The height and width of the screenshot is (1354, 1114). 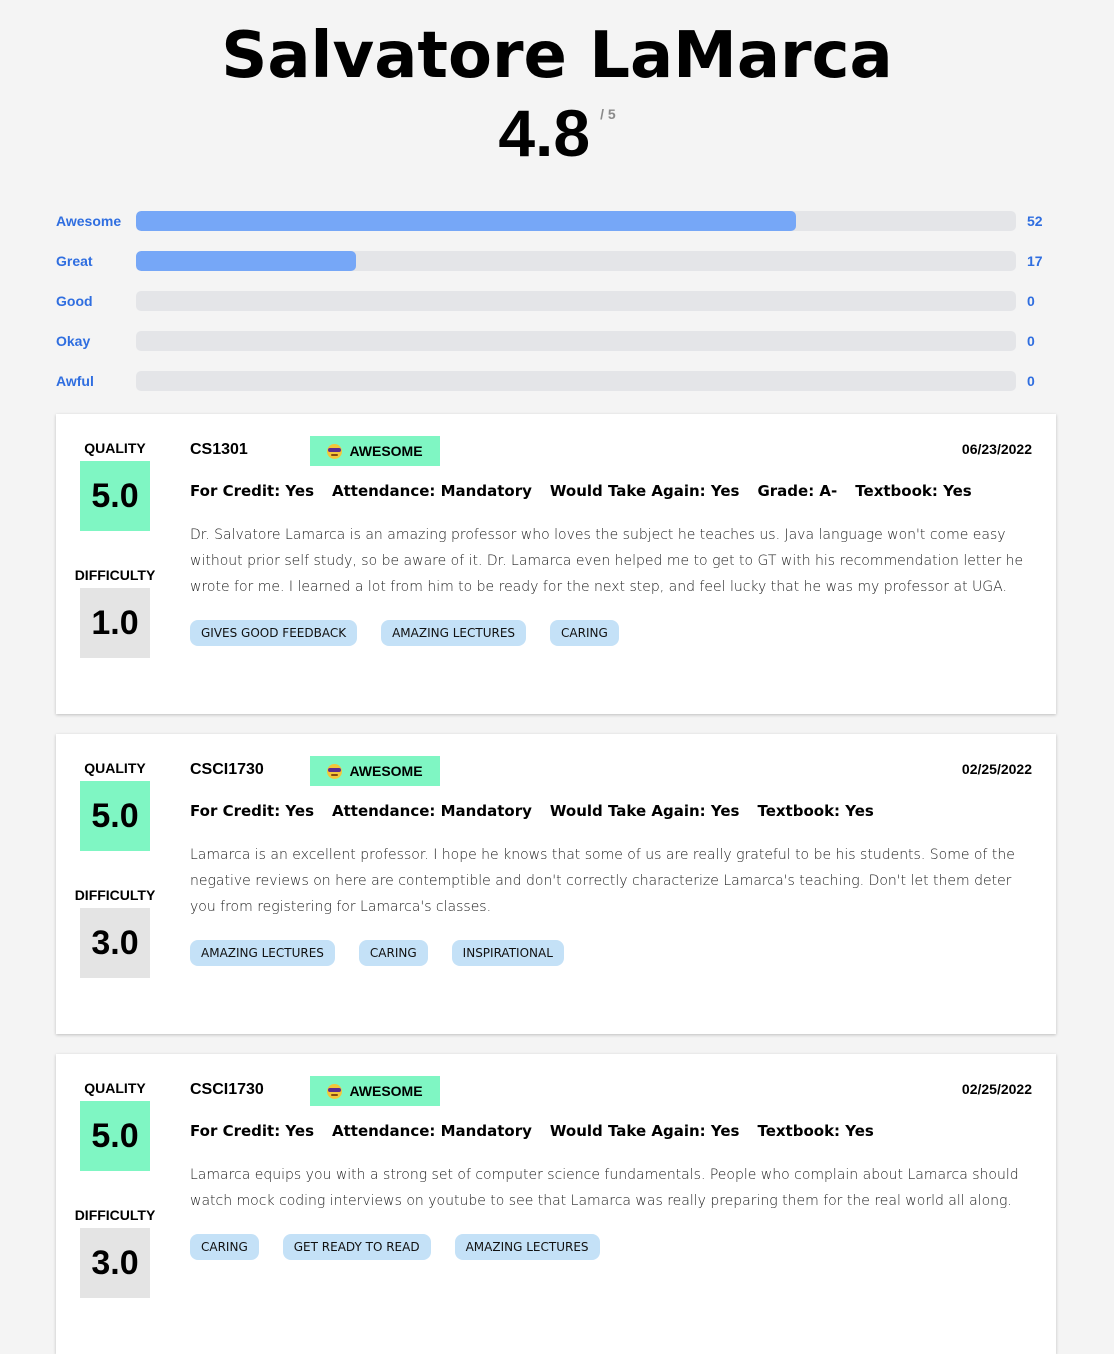 What do you see at coordinates (544, 133) in the screenshot?
I see `overall-rating-value: 4.8` at bounding box center [544, 133].